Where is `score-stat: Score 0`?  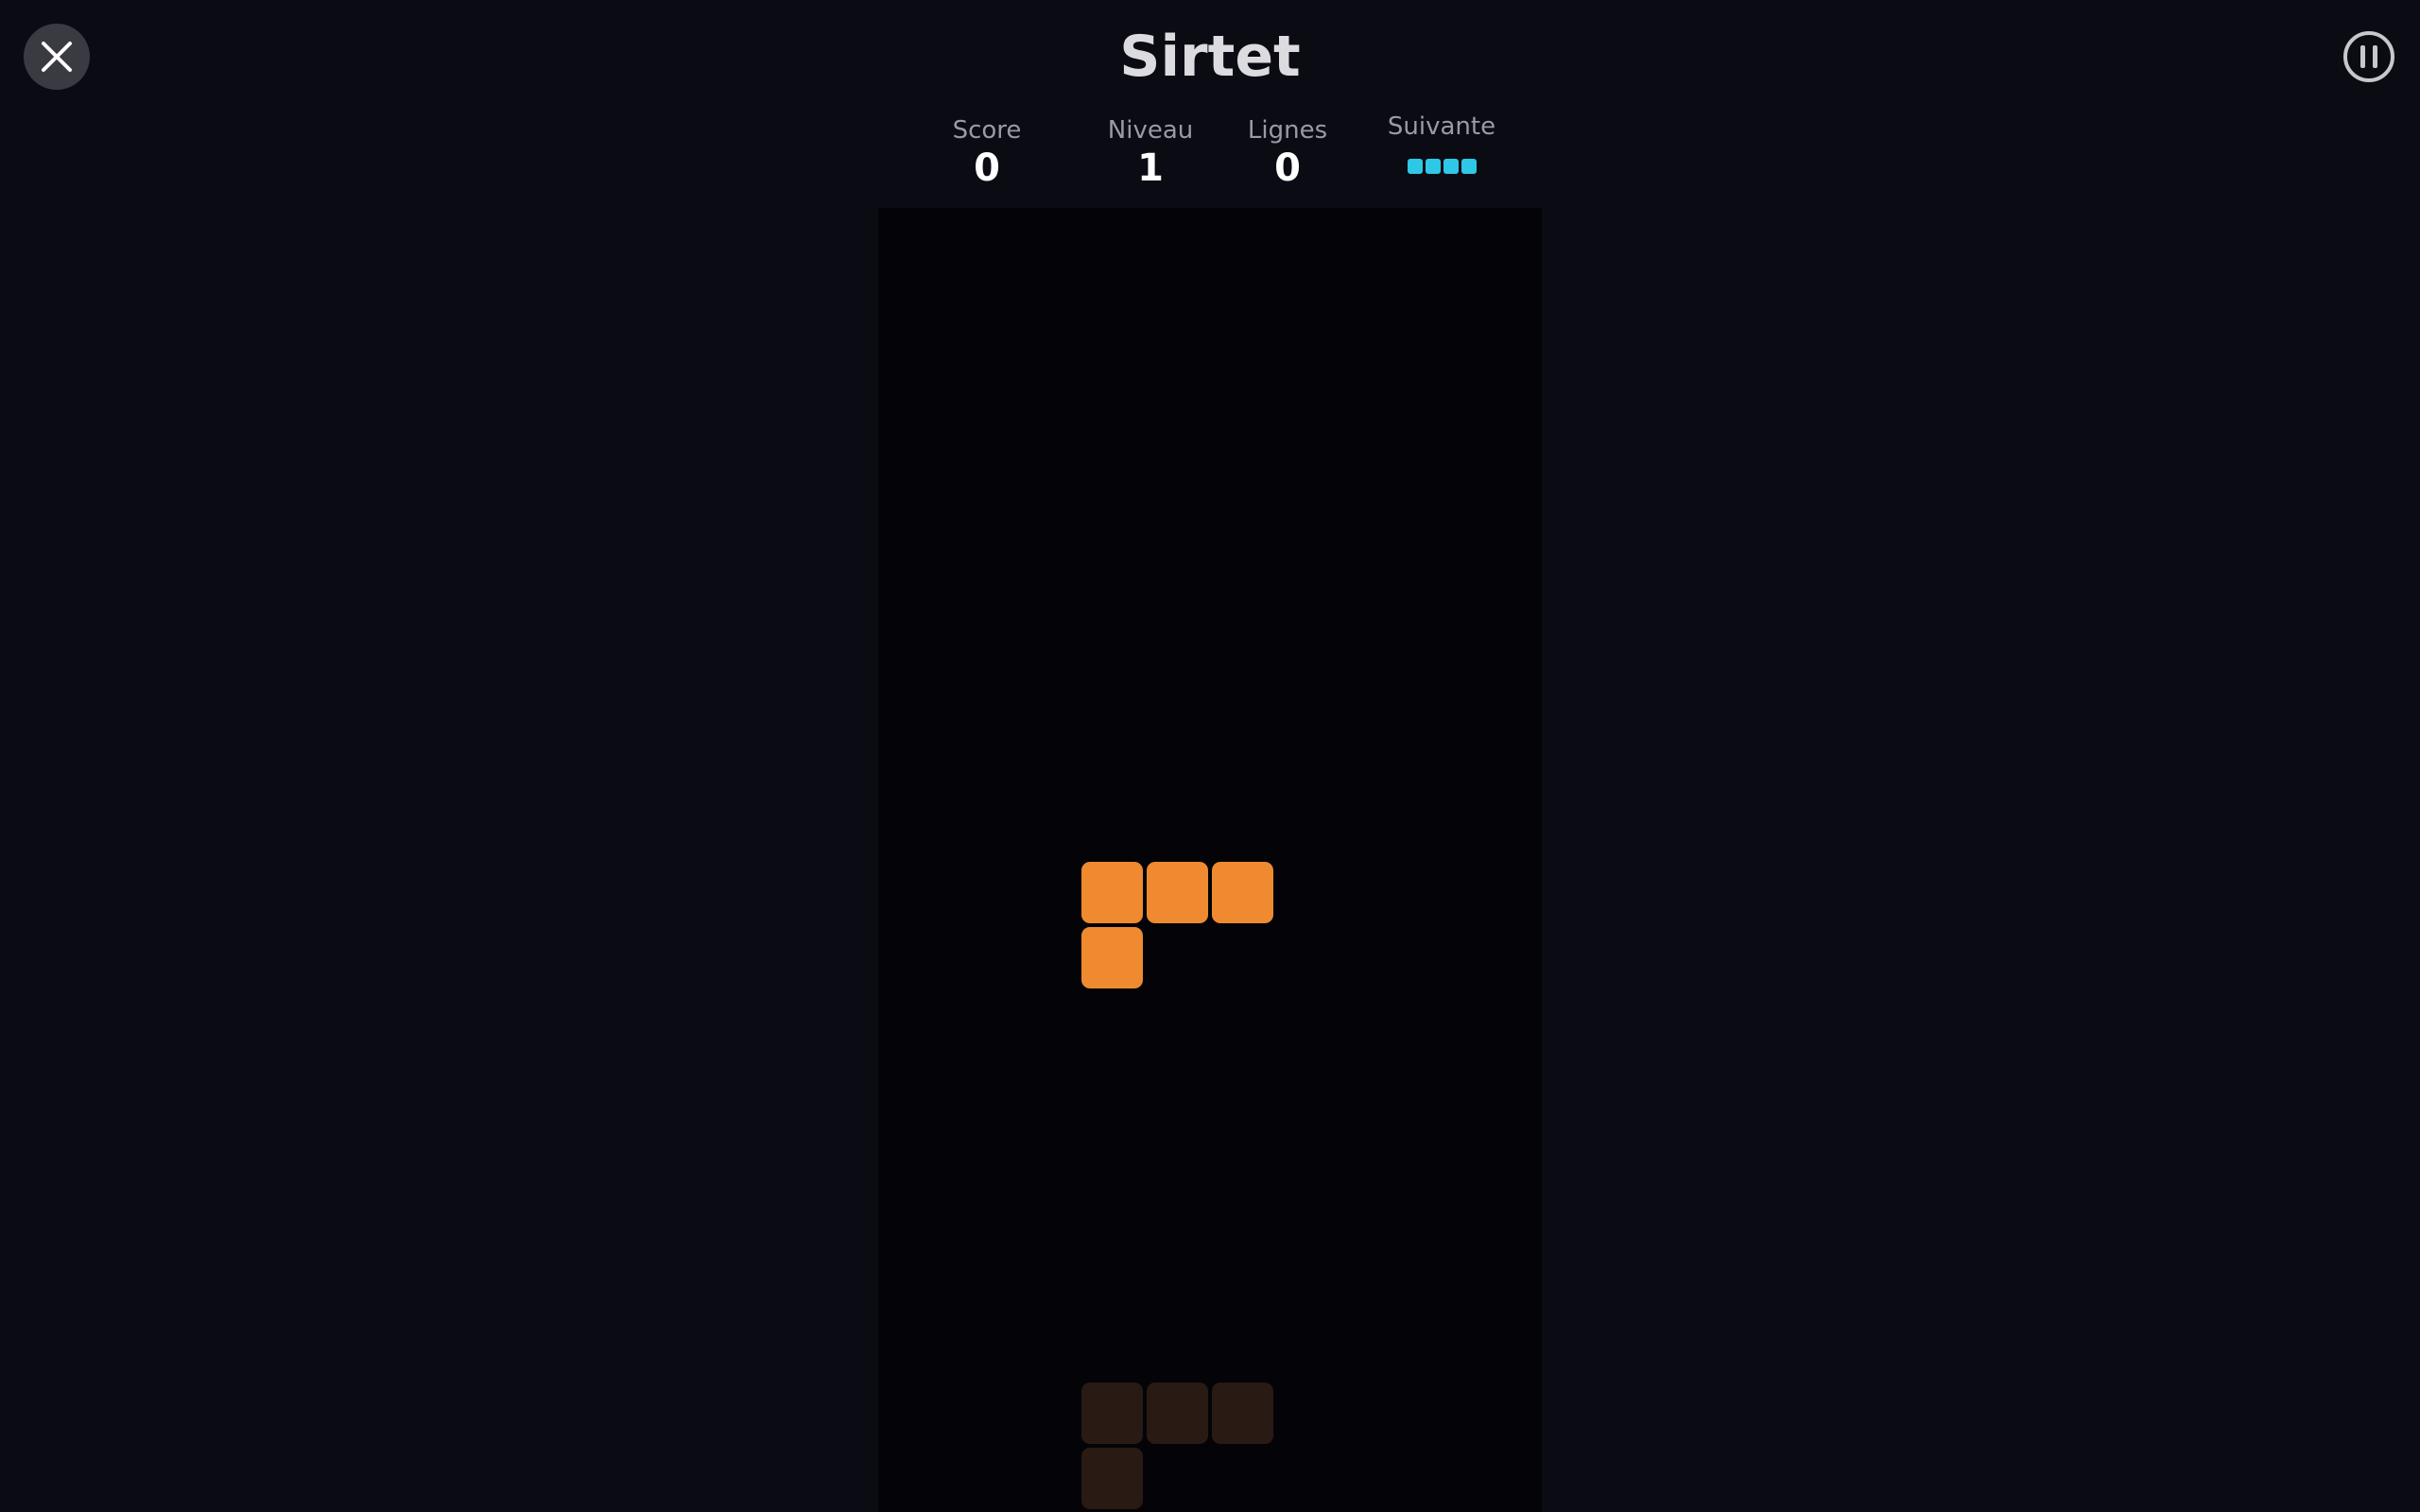 score-stat: Score 0 is located at coordinates (986, 153).